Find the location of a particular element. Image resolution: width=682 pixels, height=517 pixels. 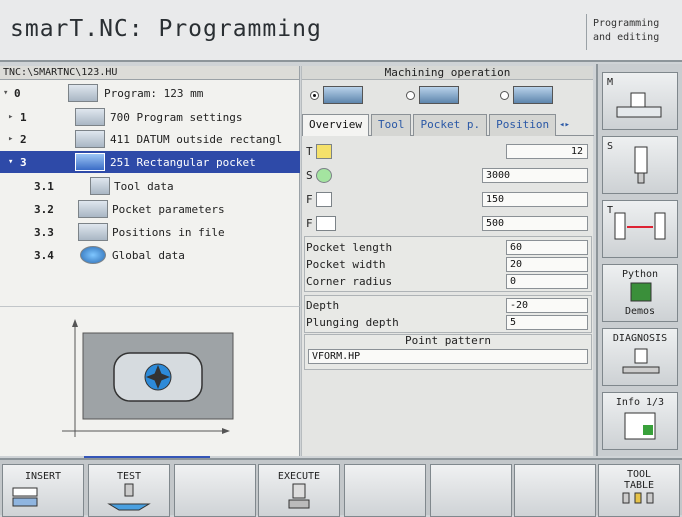

plunge-feed-field: 150 is located at coordinates (535, 199).